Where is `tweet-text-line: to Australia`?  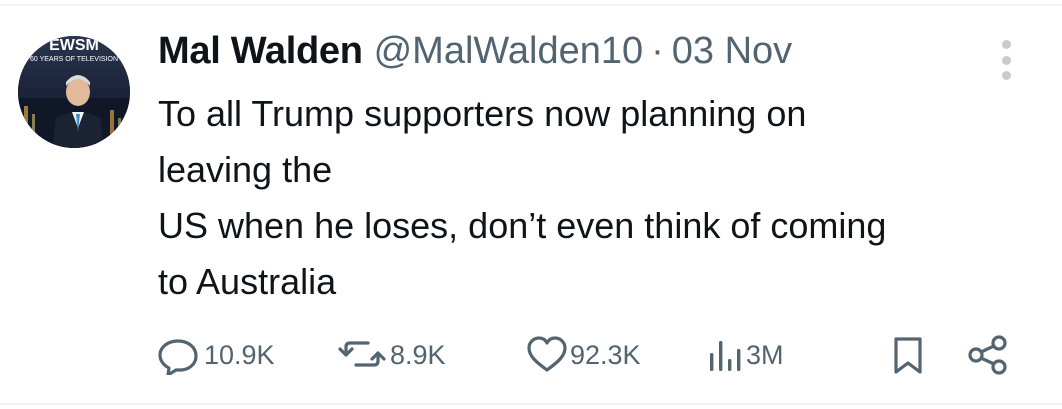 tweet-text-line: to Australia is located at coordinates (247, 281).